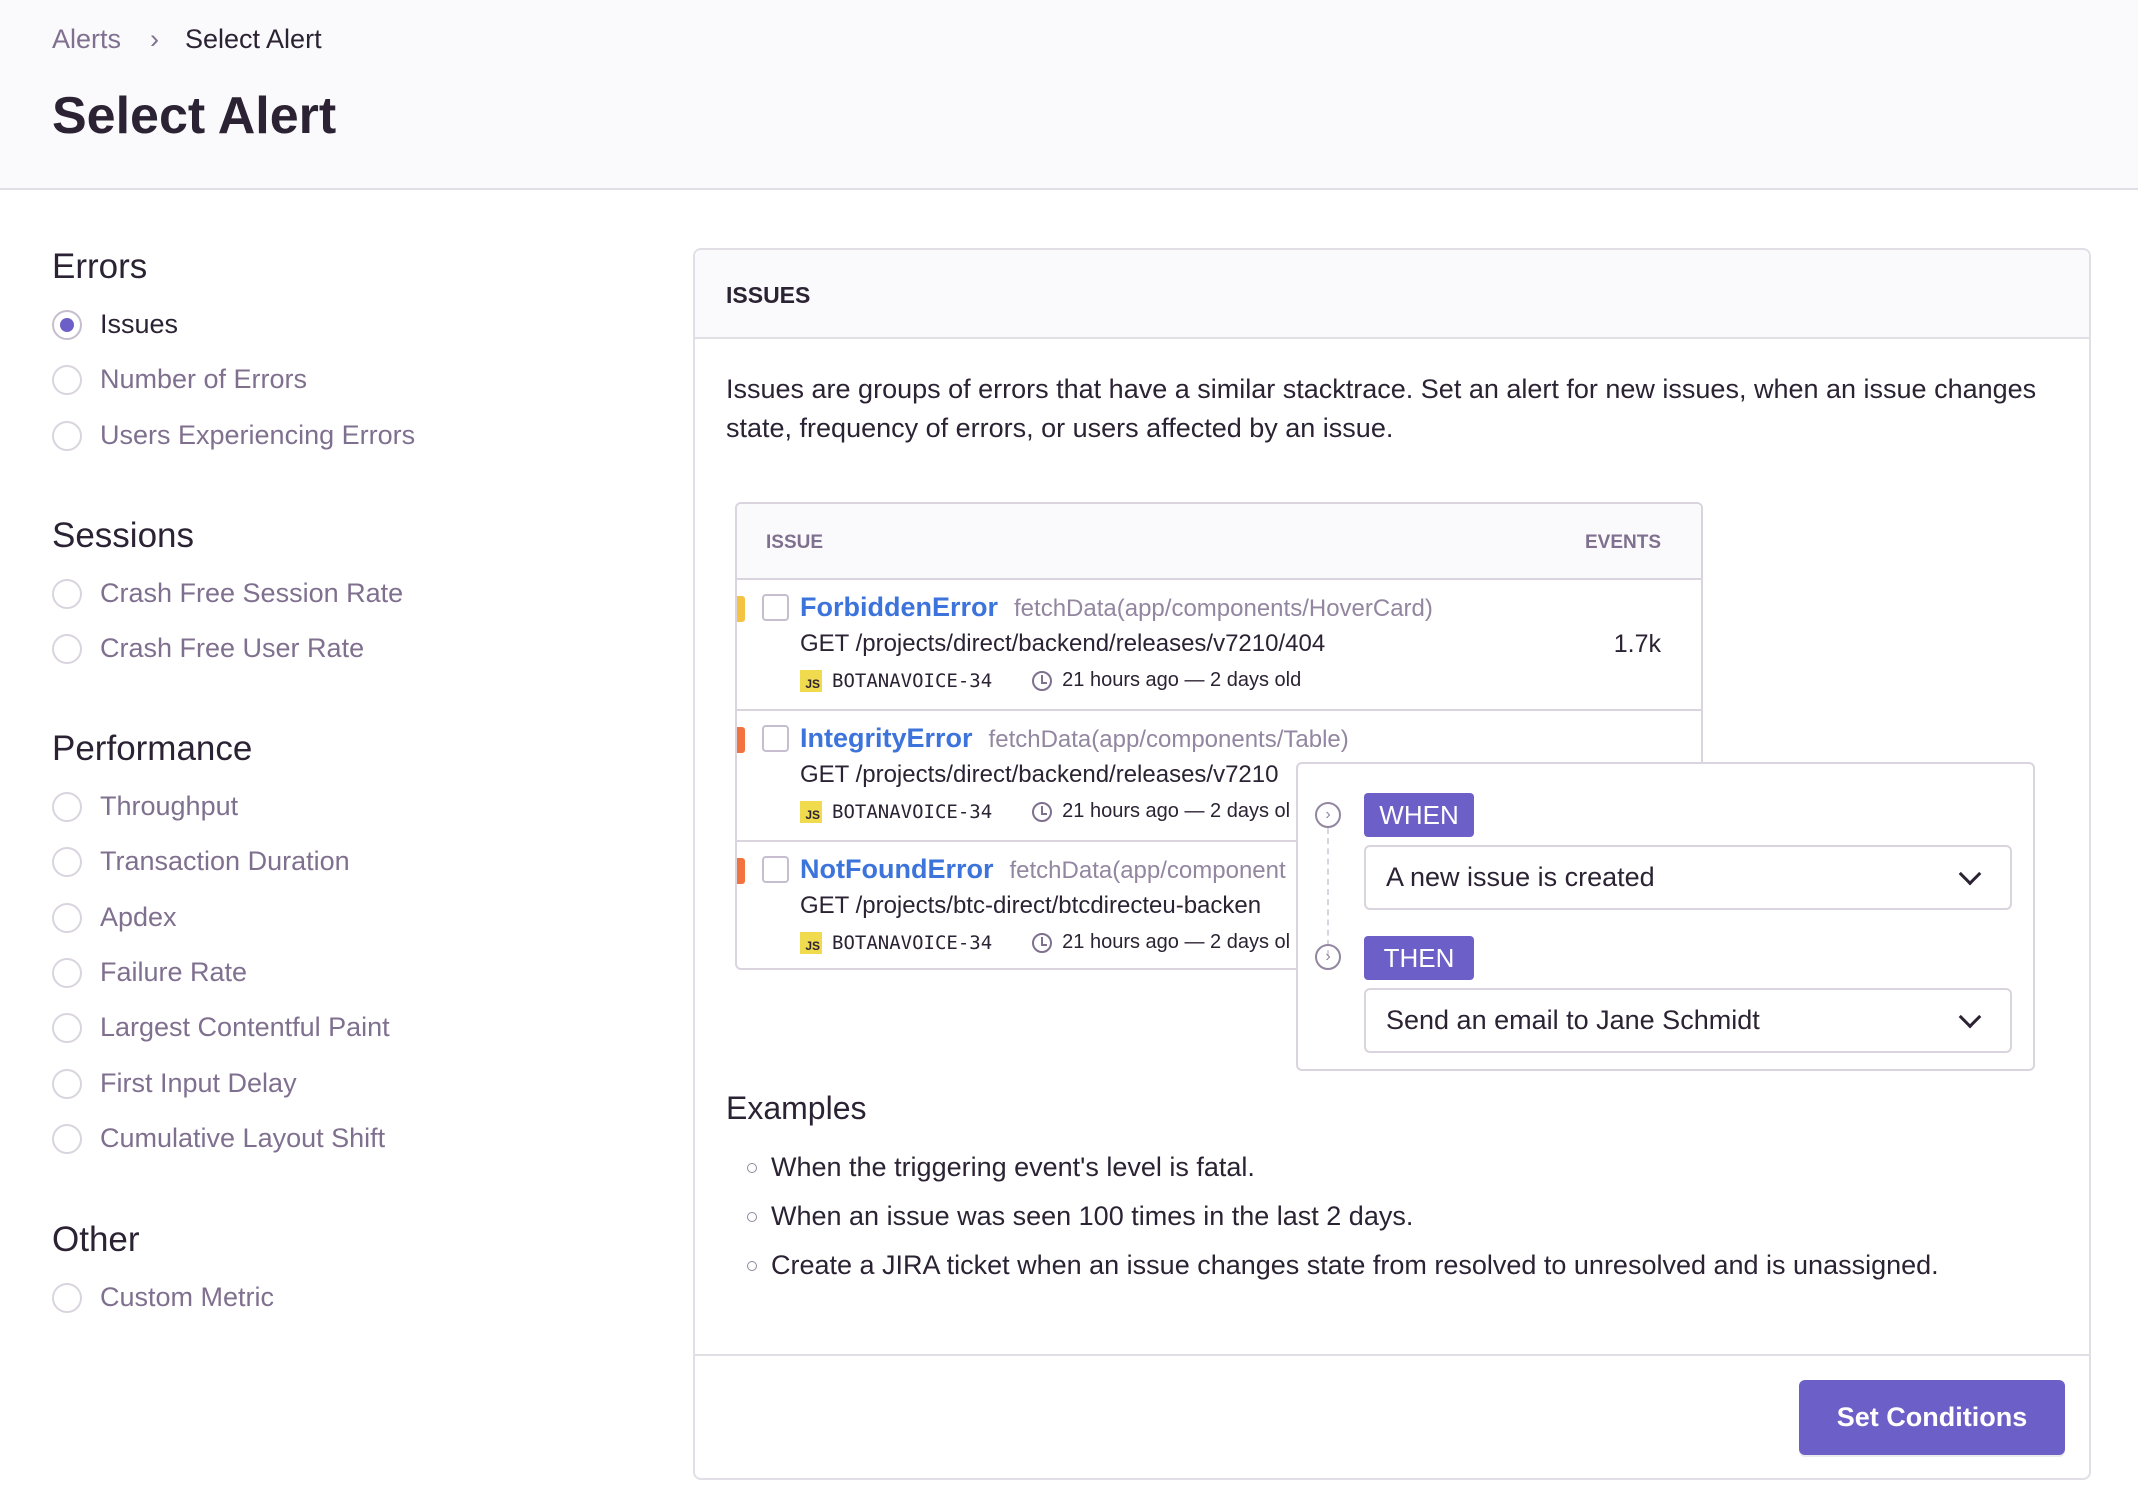 The width and height of the screenshot is (2138, 1496). Describe the element at coordinates (768, 295) in the screenshot. I see `panel-title: ISSUES` at that location.